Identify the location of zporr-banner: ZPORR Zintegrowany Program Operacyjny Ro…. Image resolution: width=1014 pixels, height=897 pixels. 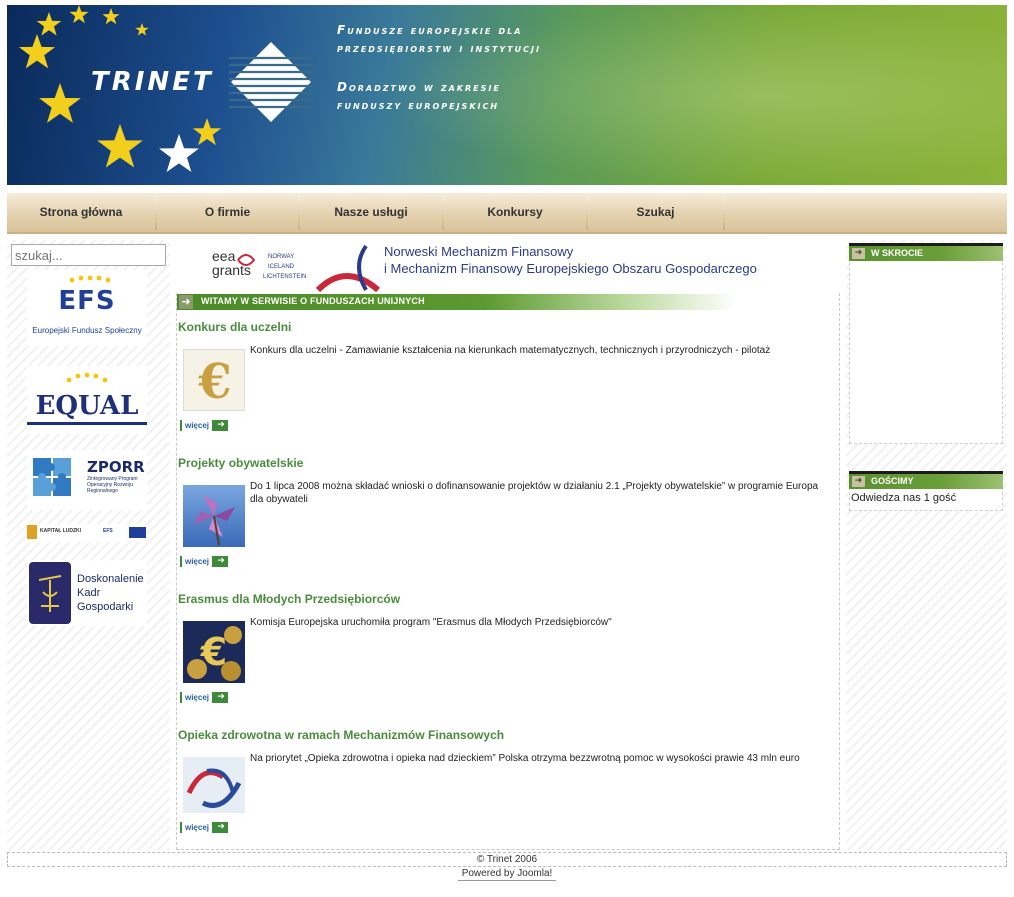
(87, 480).